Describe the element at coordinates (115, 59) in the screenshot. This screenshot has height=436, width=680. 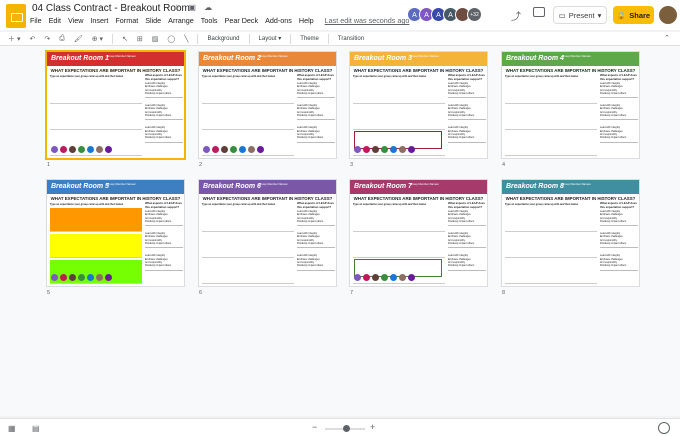
I see `slide-header: Breakout Room 1 Group Member Names:` at that location.